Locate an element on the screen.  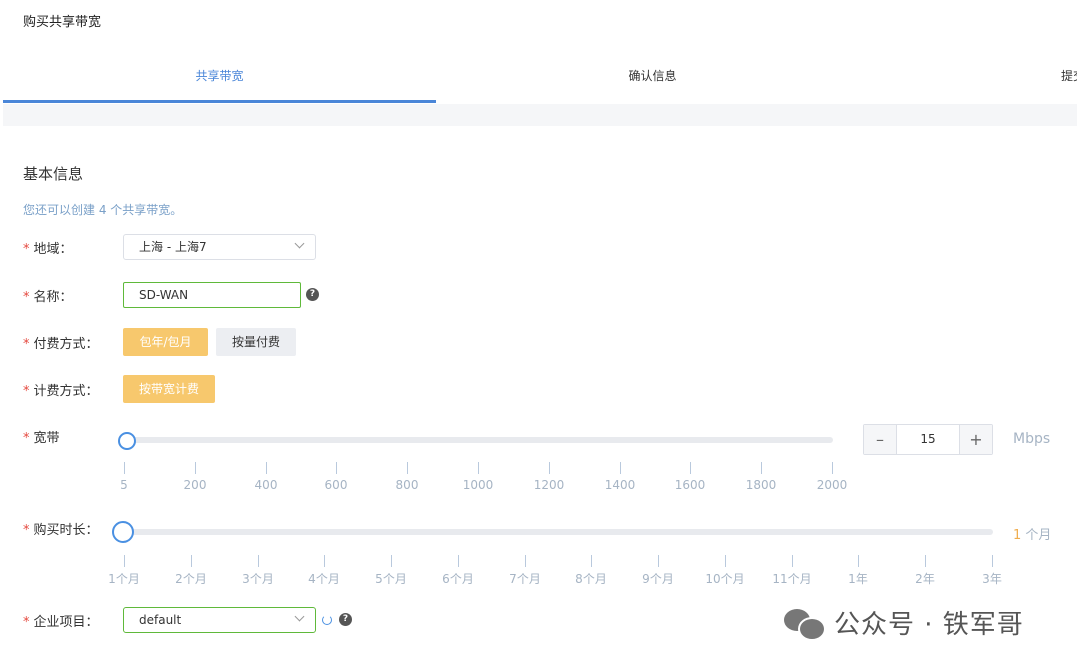
duration-tick-label: 2年 is located at coordinates (925, 579).